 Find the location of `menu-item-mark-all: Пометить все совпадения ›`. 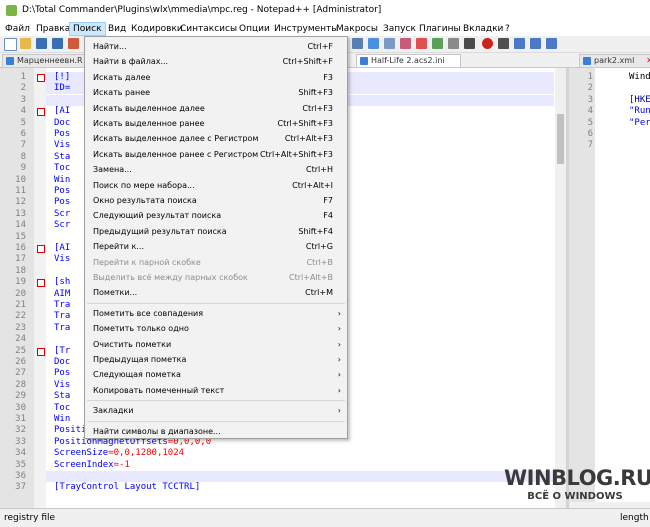

menu-item-mark-all: Пометить все совпадения › is located at coordinates (216, 313).